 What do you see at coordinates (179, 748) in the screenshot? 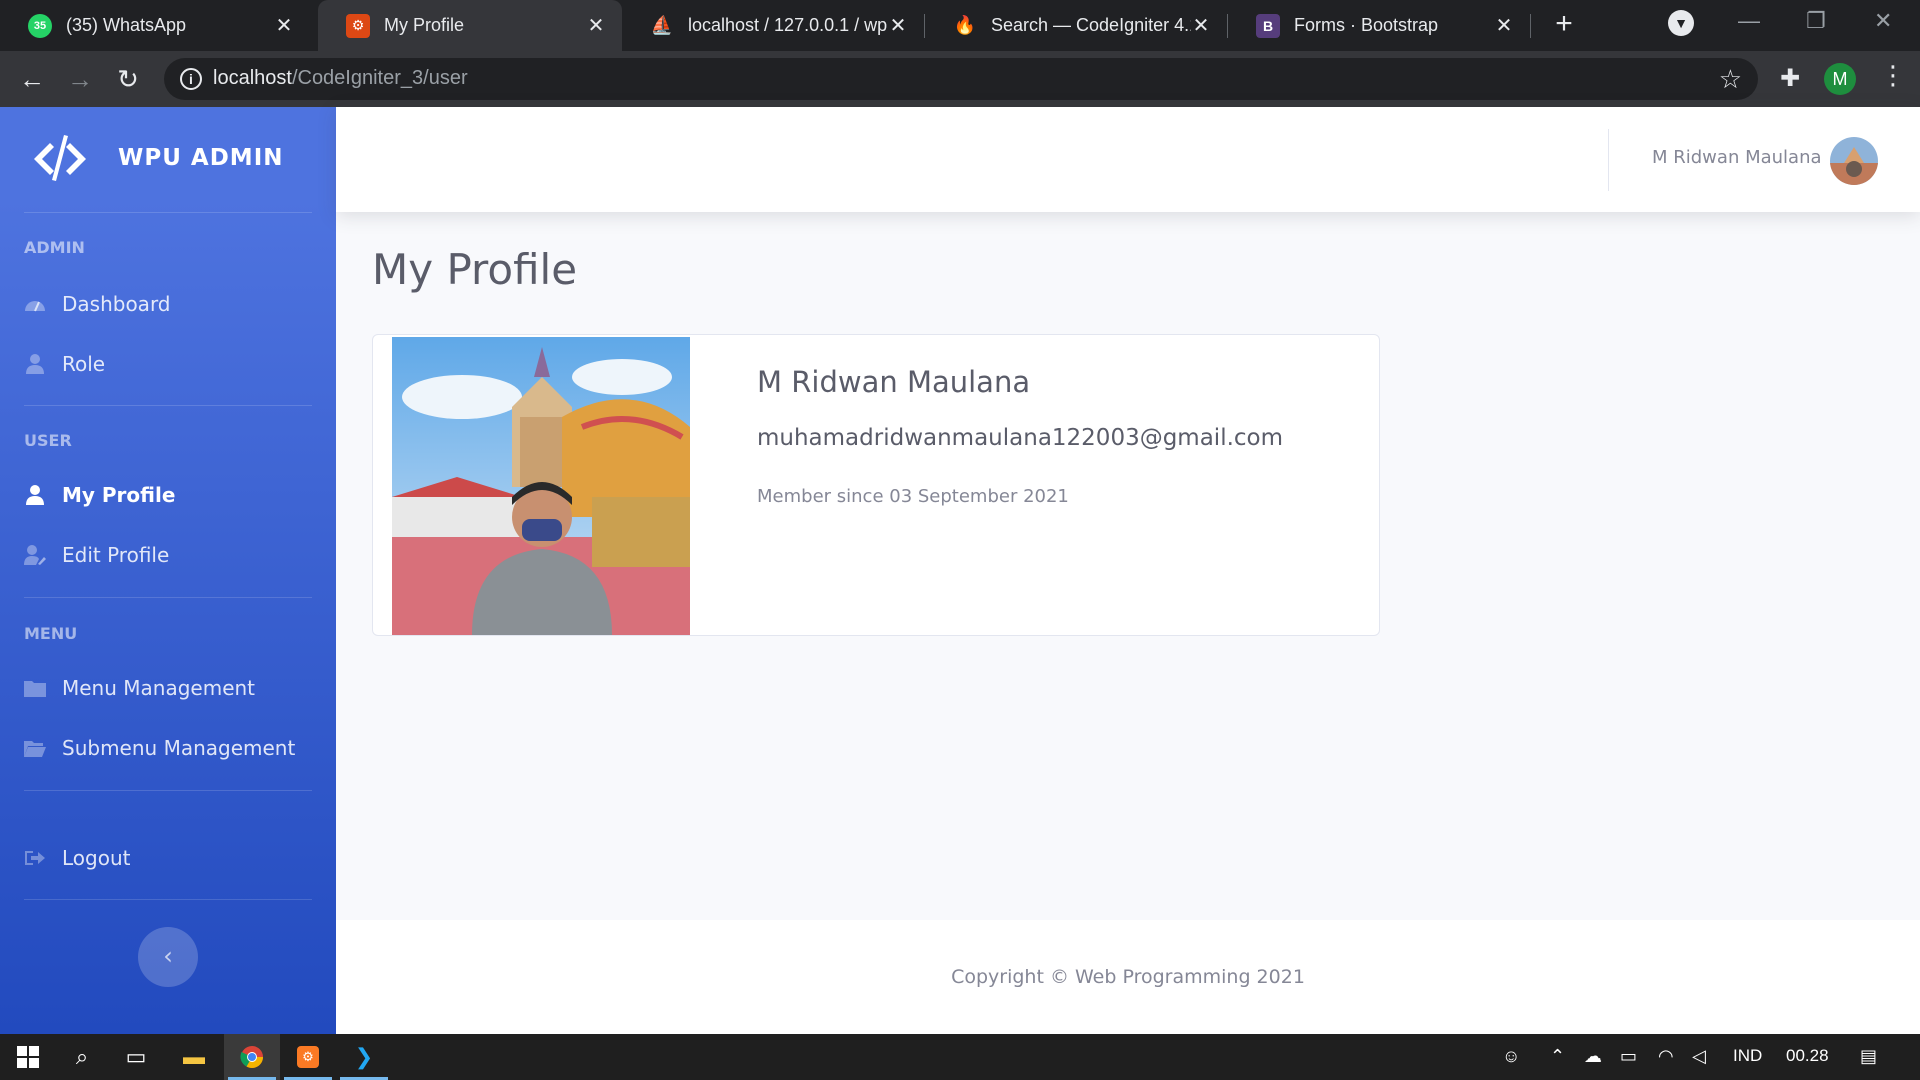
I see `sidebar-item-label: Submenu Management` at bounding box center [179, 748].